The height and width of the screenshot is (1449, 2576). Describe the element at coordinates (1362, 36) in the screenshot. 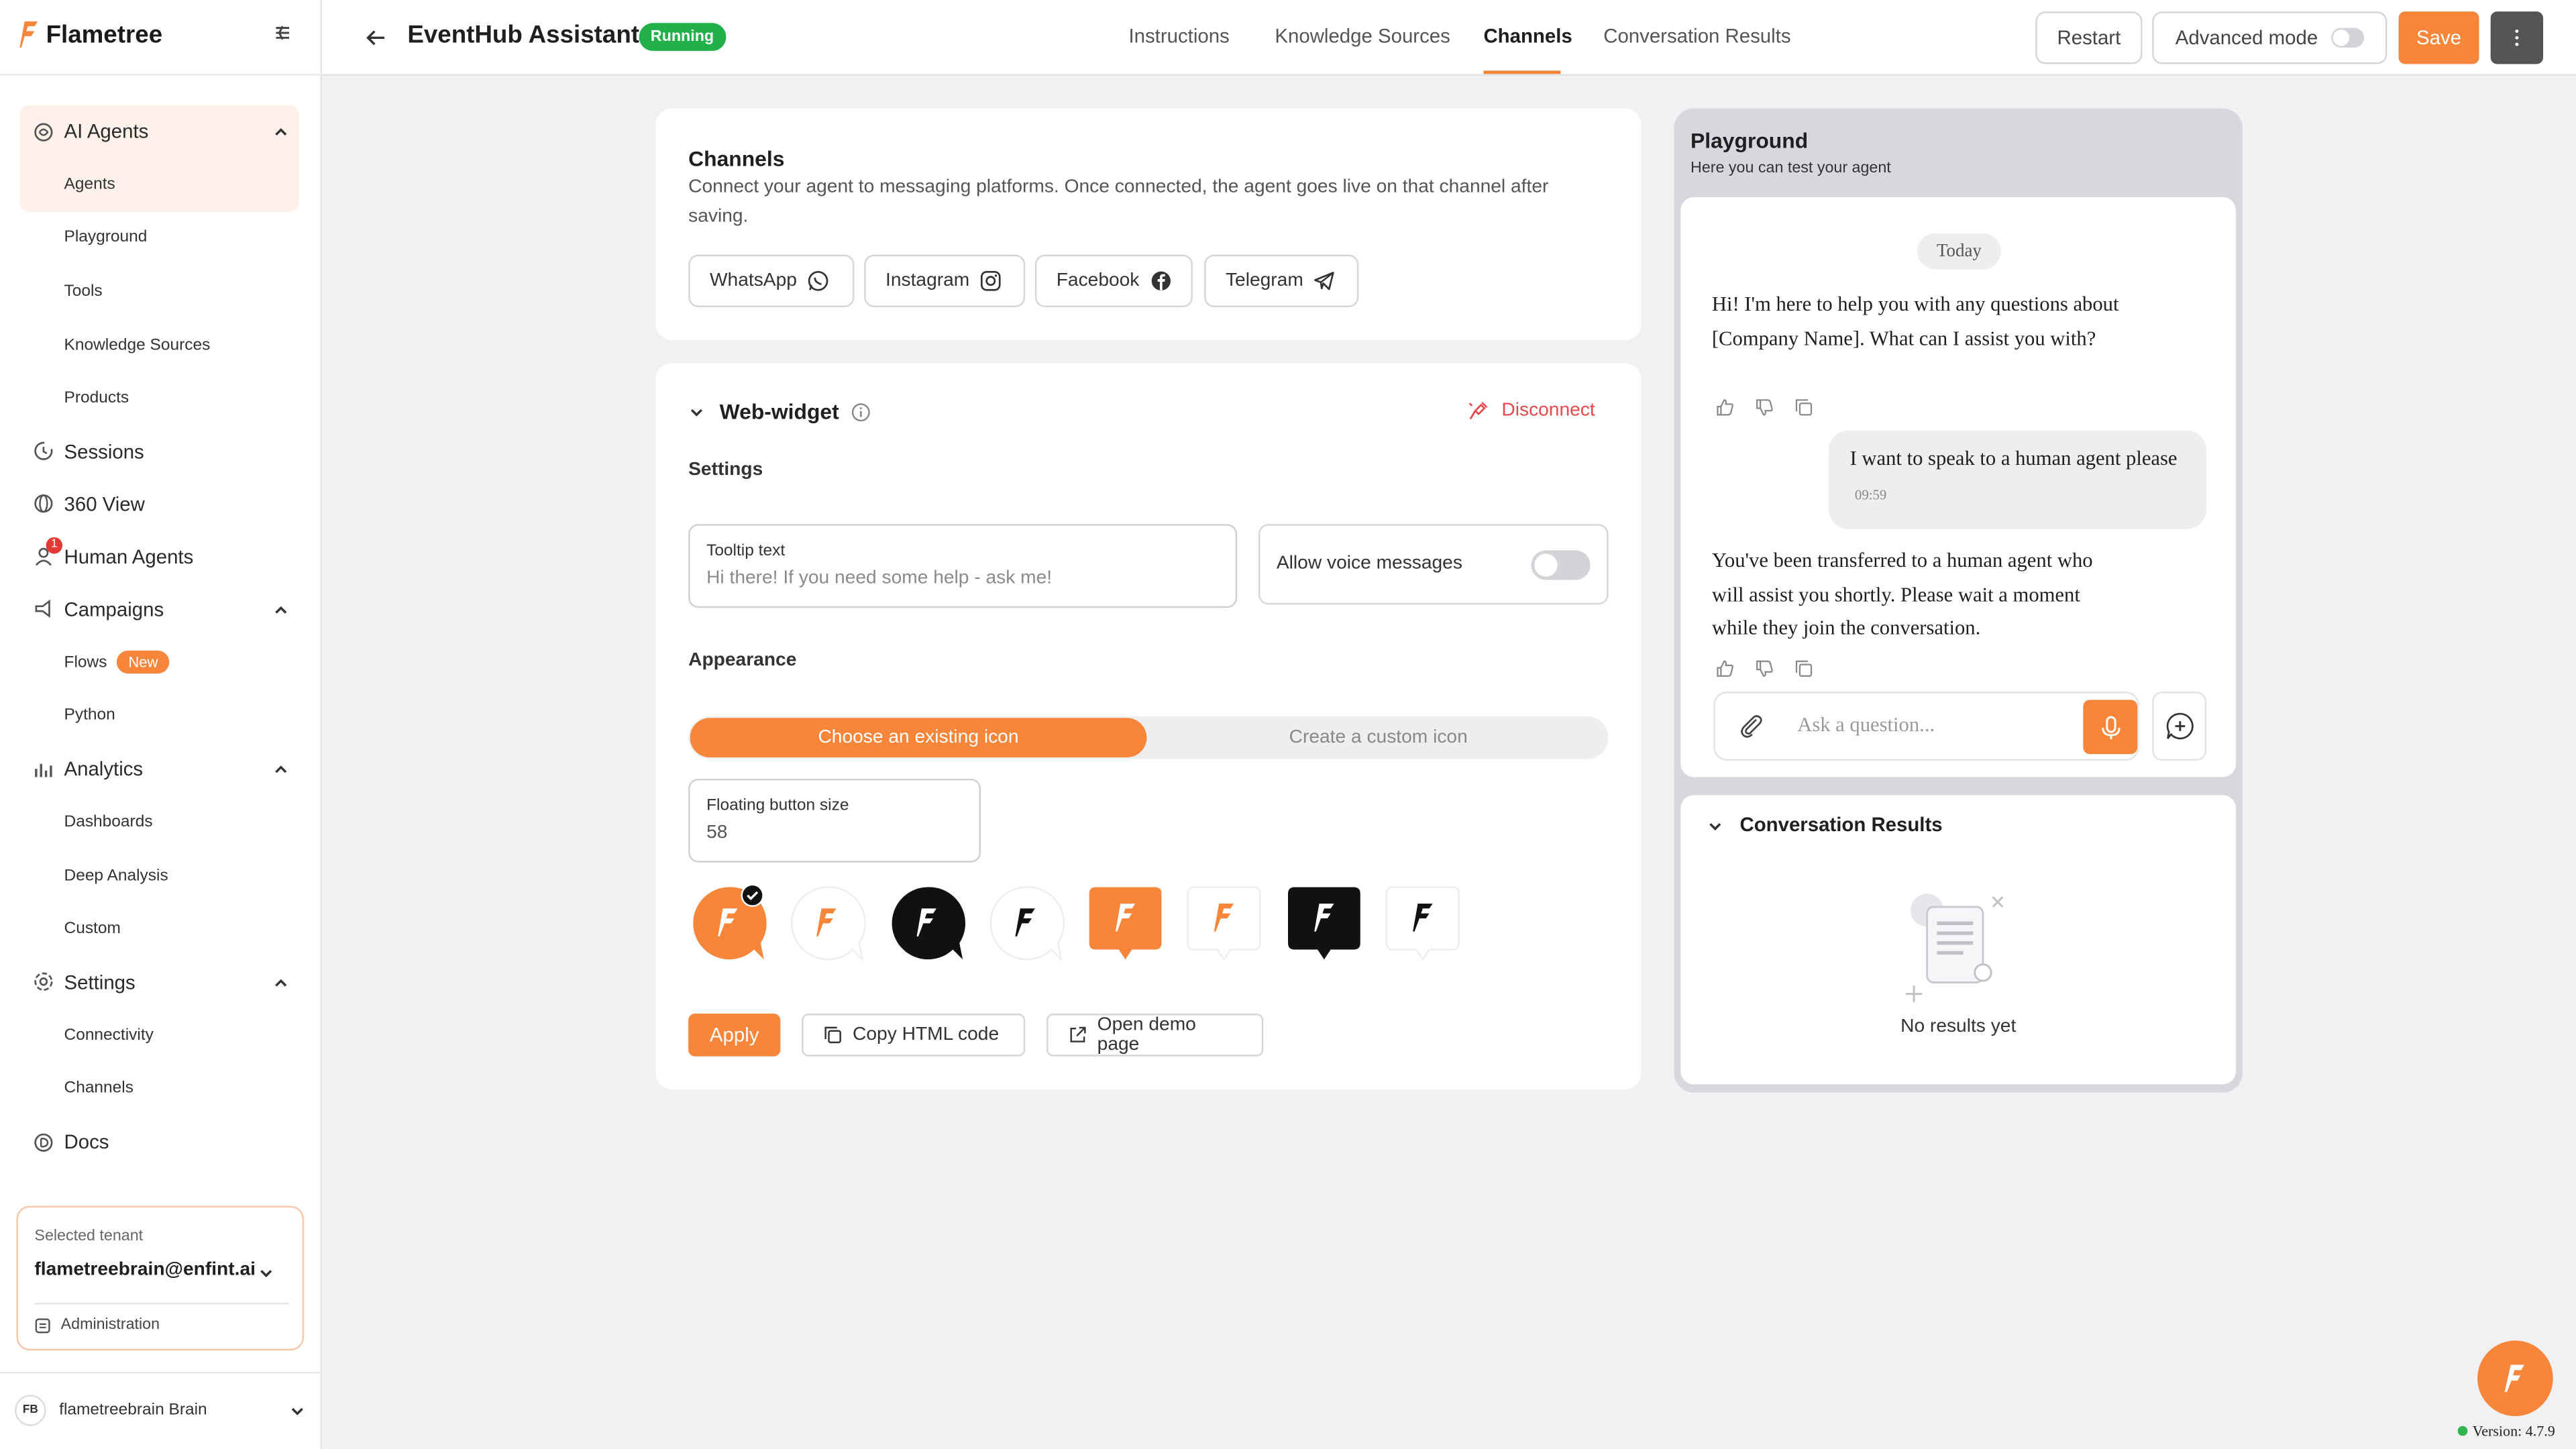

I see `tab-knowledge-sources: Knowledge Sources` at that location.